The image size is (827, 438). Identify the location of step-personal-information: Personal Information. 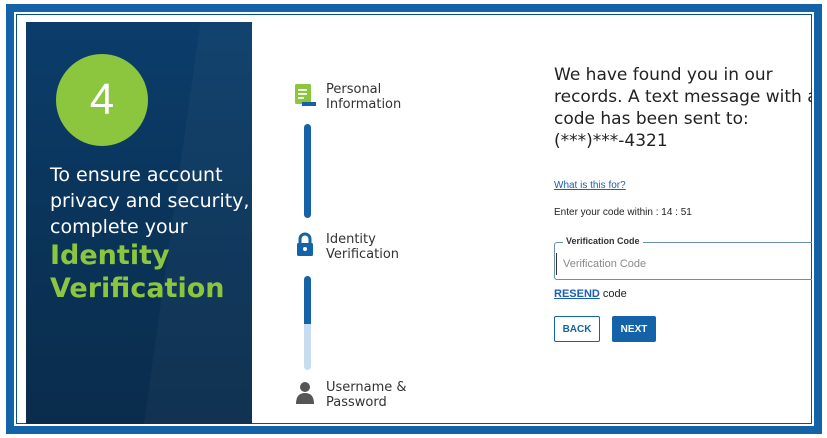
(347, 97).